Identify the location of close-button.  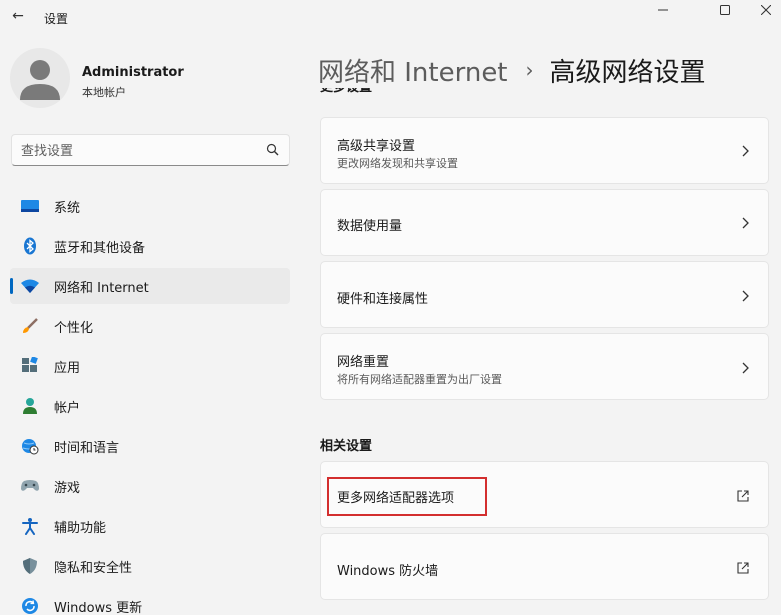
(762, 10).